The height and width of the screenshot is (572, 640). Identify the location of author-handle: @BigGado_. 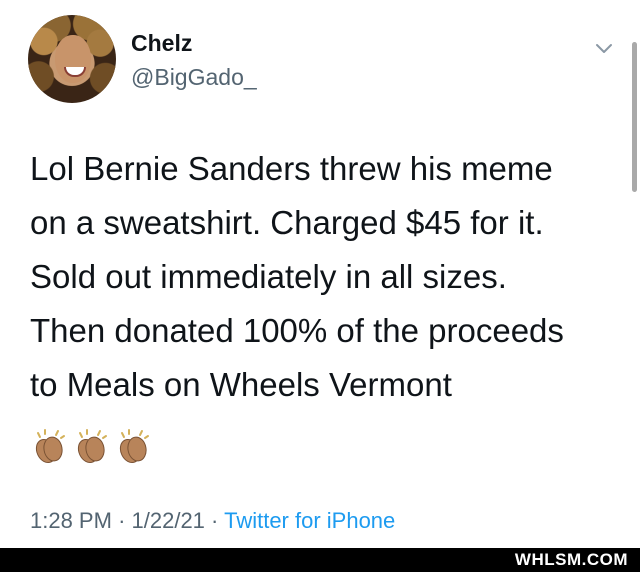
(194, 77).